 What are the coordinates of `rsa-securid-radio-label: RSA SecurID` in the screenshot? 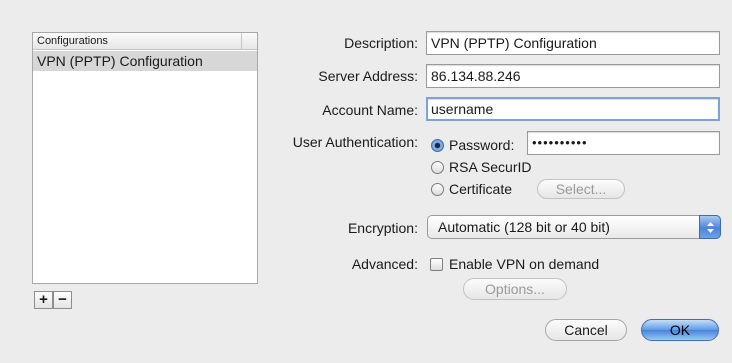 It's located at (490, 167).